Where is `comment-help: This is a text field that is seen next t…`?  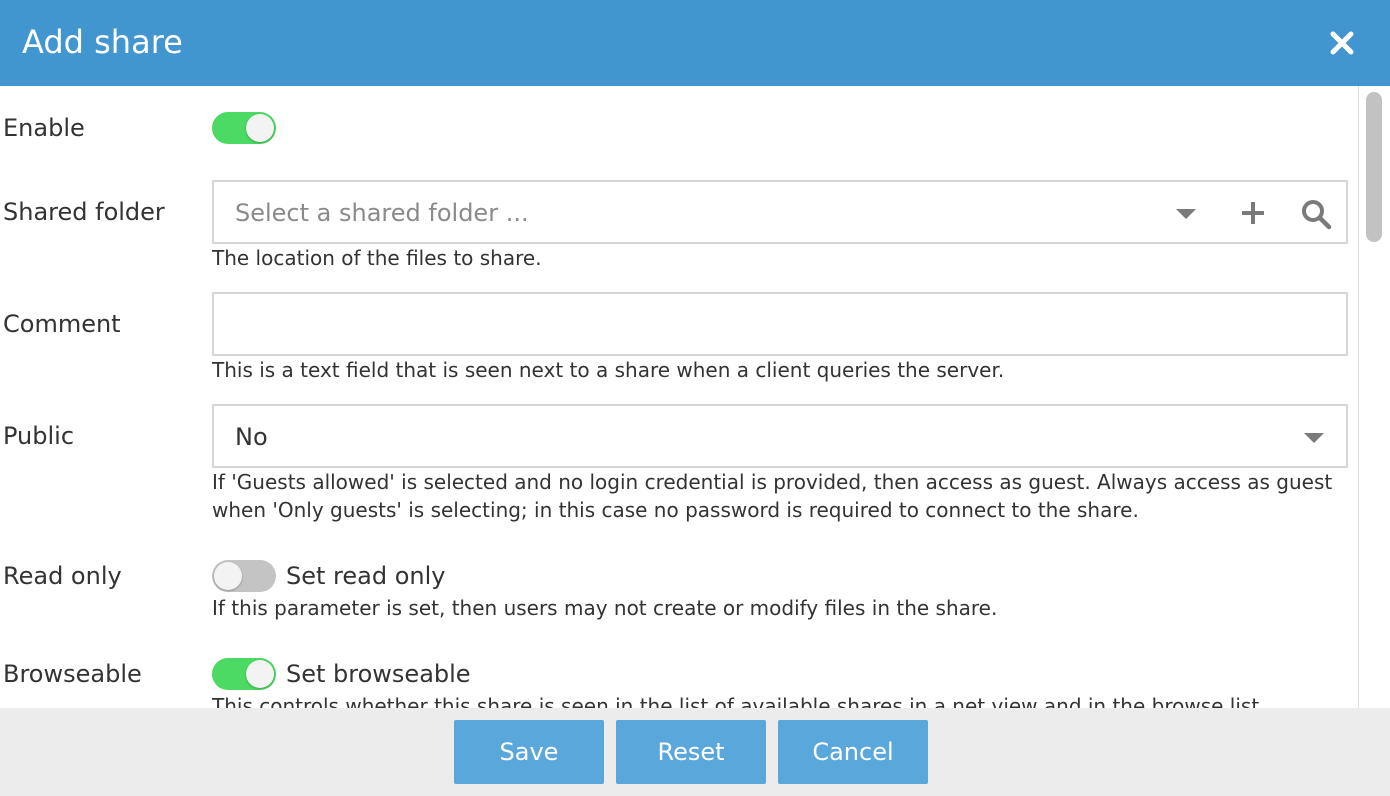 comment-help: This is a text field that is seen next t… is located at coordinates (608, 370).